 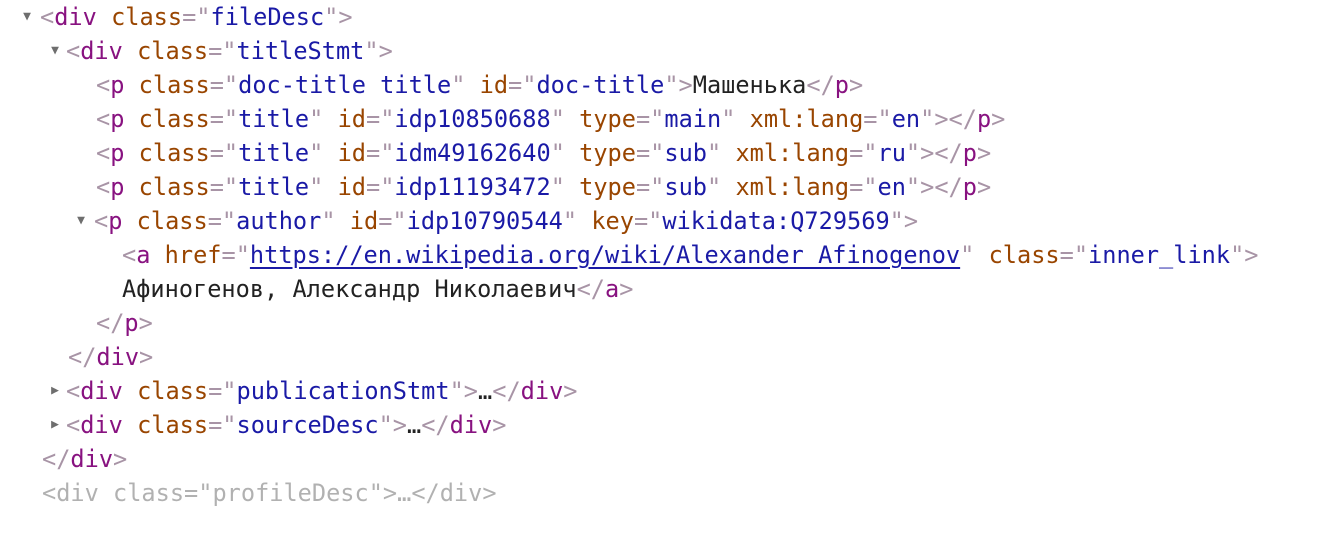 I want to click on attr-value: author, so click(x=279, y=221).